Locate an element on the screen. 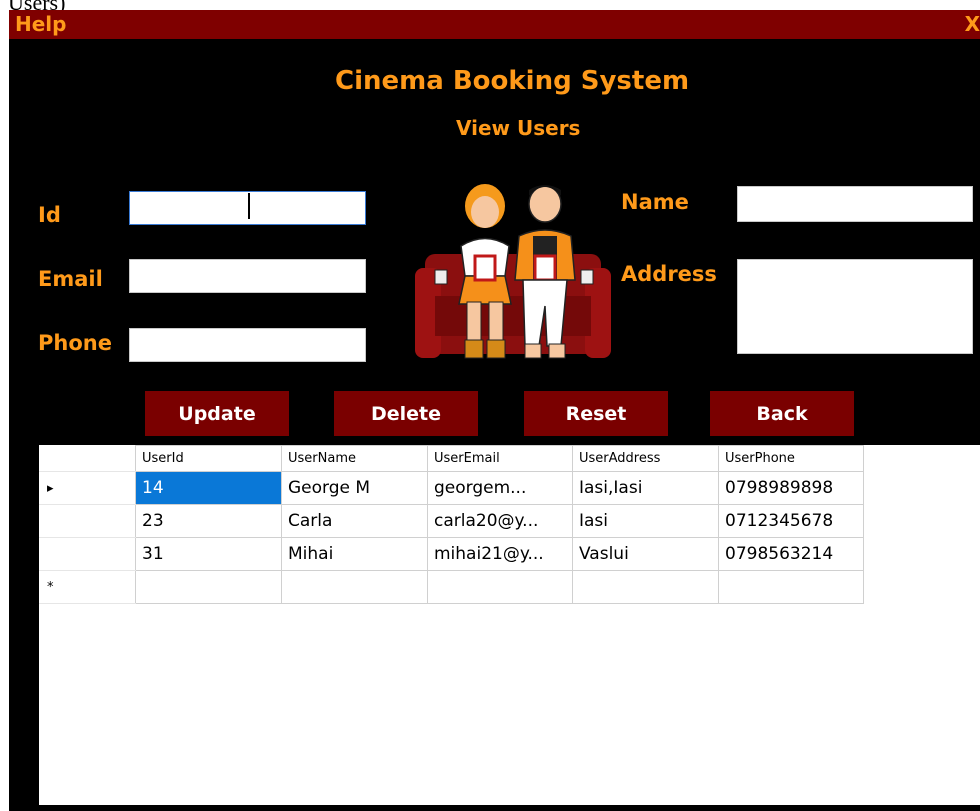  delete-button: Delete is located at coordinates (406, 413).